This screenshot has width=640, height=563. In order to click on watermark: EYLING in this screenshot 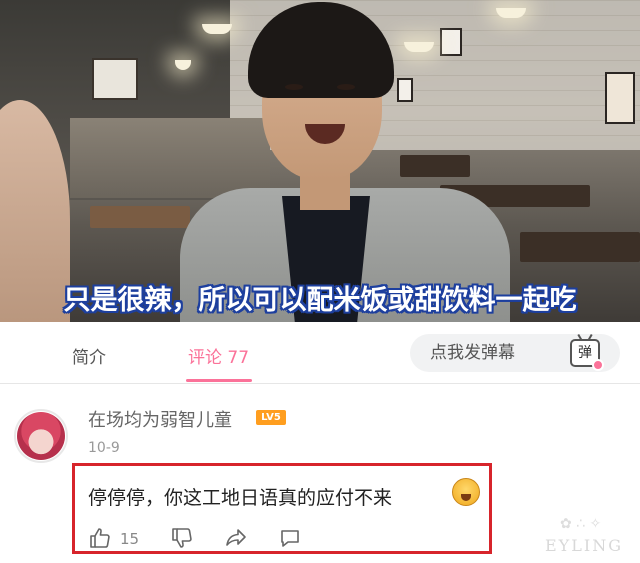, I will do `click(584, 545)`.